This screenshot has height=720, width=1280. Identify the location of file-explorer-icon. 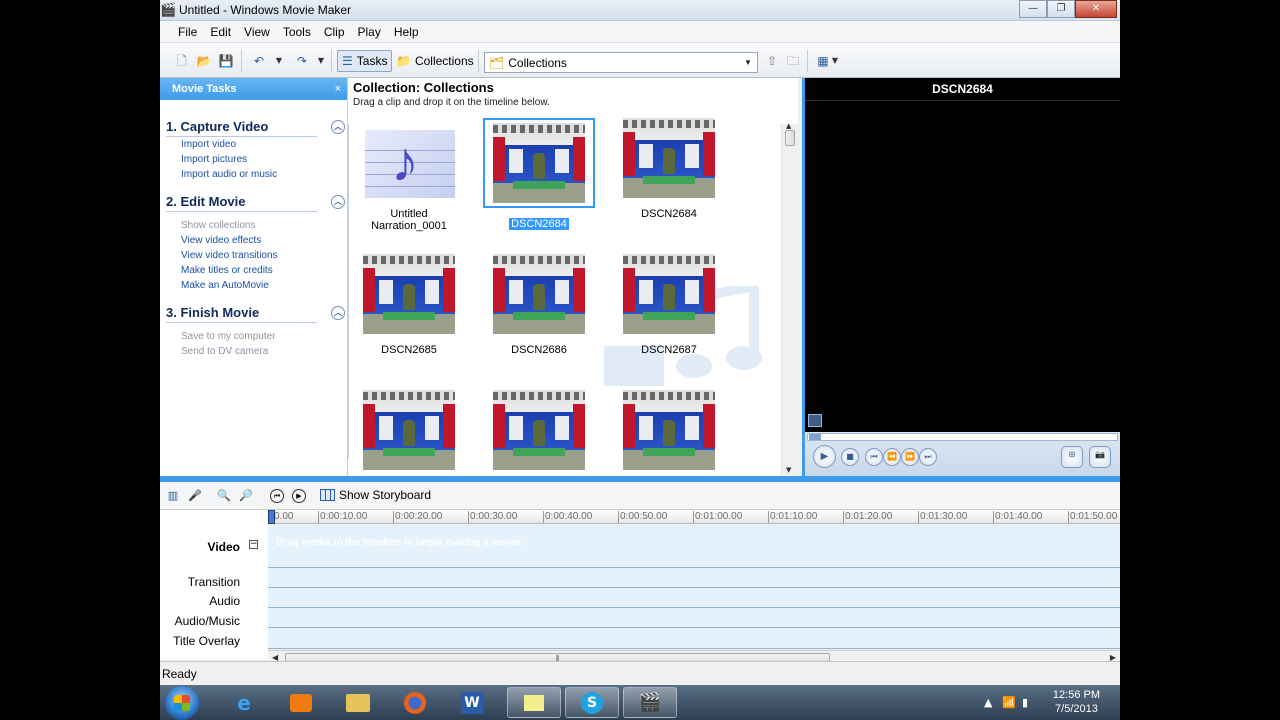
(358, 702).